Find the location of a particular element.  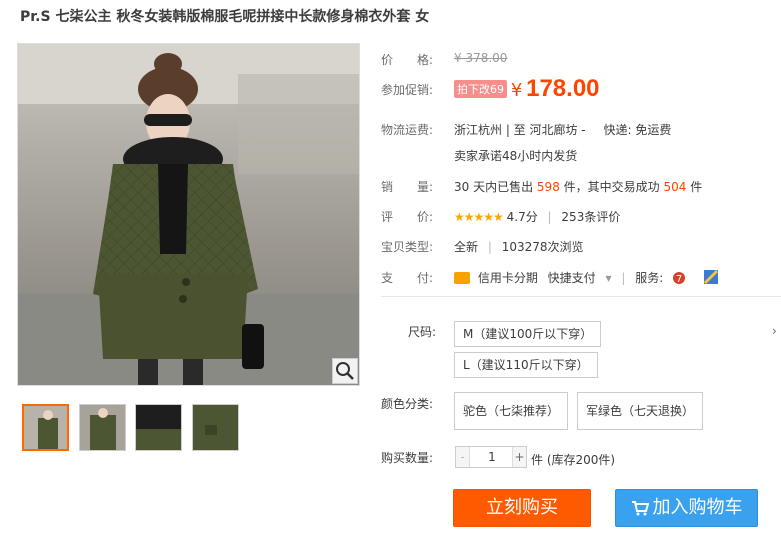

item-type-row: 宝贝类型: 全新 | 103278次浏览 is located at coordinates (482, 246).